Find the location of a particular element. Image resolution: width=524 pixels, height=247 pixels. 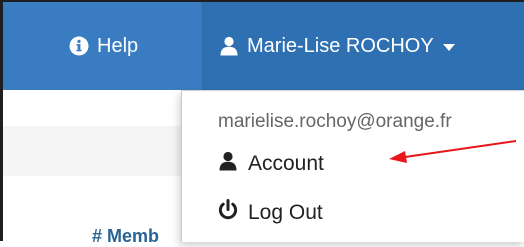

power-icon is located at coordinates (228, 213).